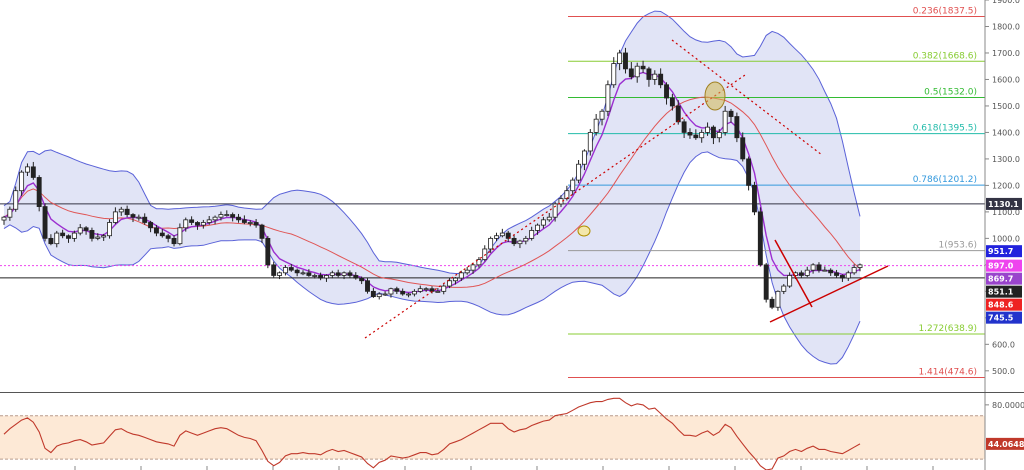 Image resolution: width=1024 pixels, height=470 pixels. Describe the element at coordinates (1006, 26) in the screenshot. I see `price-tick-label: 1800.0` at that location.